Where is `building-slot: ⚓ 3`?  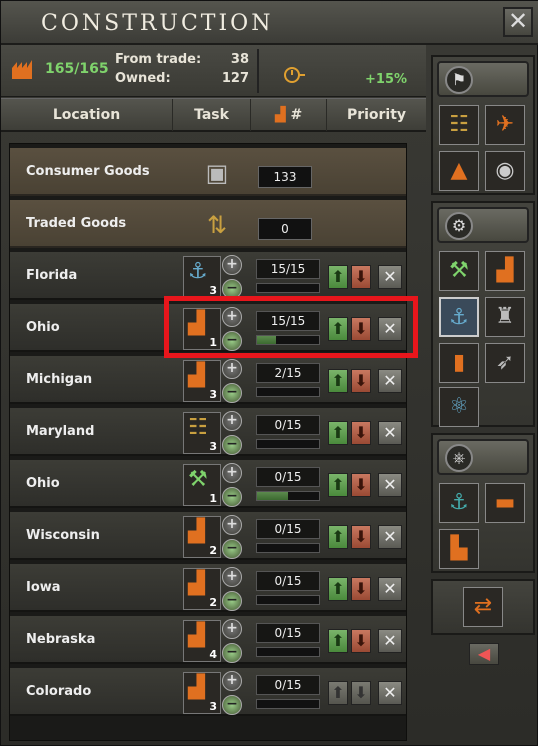 building-slot: ⚓ 3 is located at coordinates (202, 277).